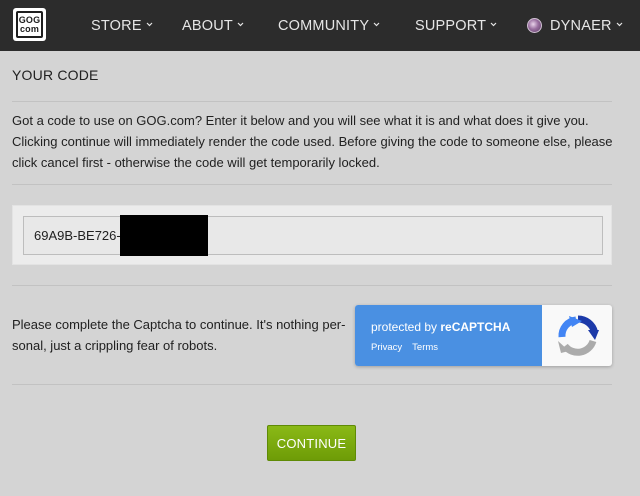 The height and width of the screenshot is (496, 640). I want to click on gog-logo-mark: GOG com, so click(29, 24).